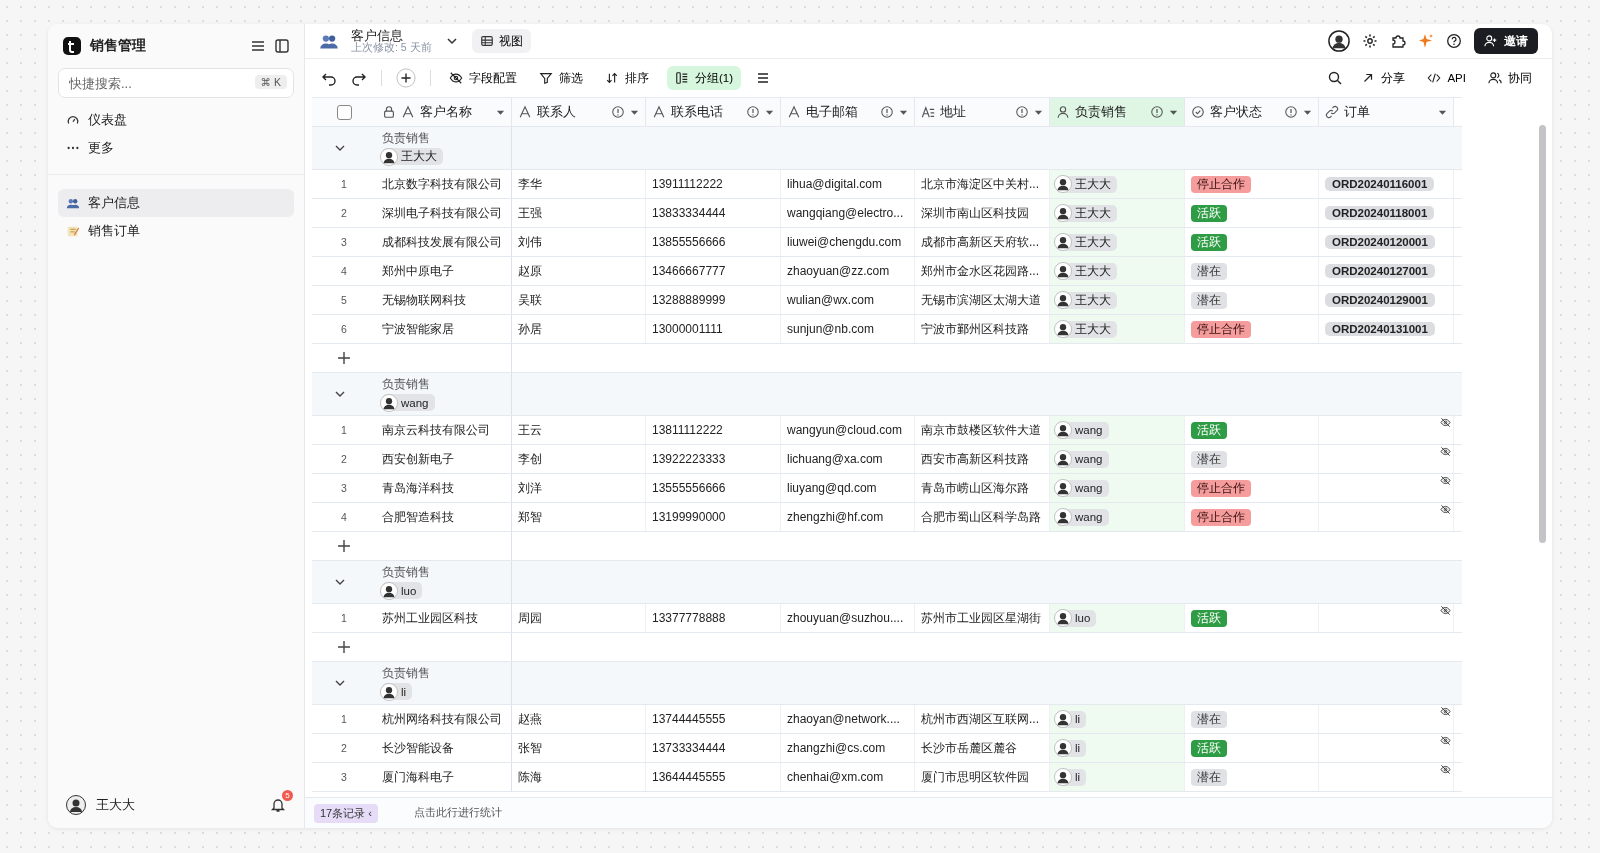 This screenshot has height=853, width=1600. I want to click on table-cell: wangyun@cloud.com, so click(848, 430).